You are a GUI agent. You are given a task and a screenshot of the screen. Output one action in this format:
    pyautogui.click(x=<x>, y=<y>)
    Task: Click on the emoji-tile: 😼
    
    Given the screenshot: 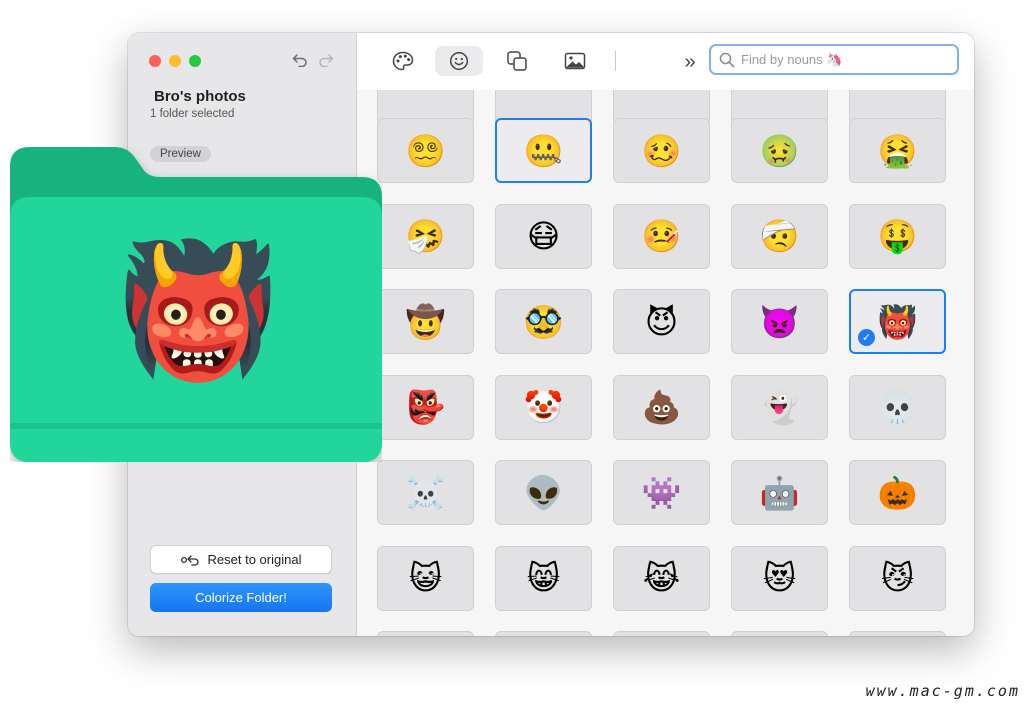 What is the action you would take?
    pyautogui.click(x=897, y=578)
    